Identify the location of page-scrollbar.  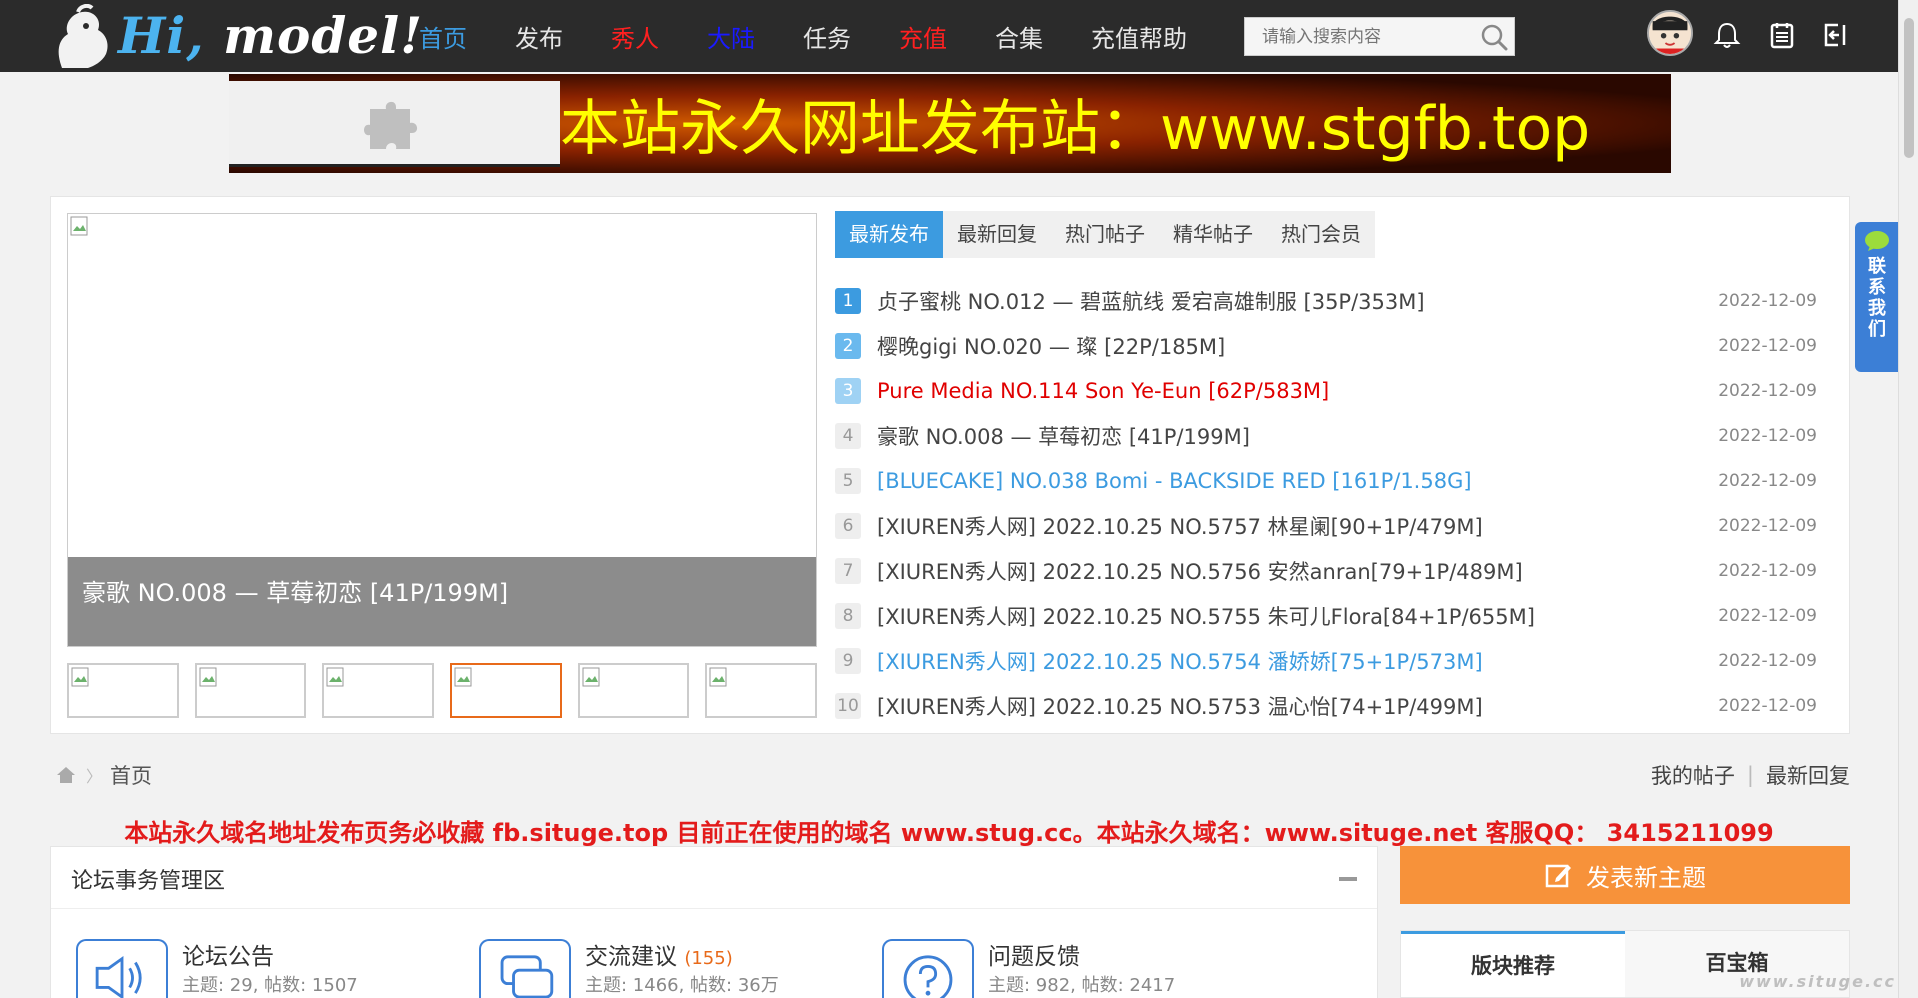
(1908, 499).